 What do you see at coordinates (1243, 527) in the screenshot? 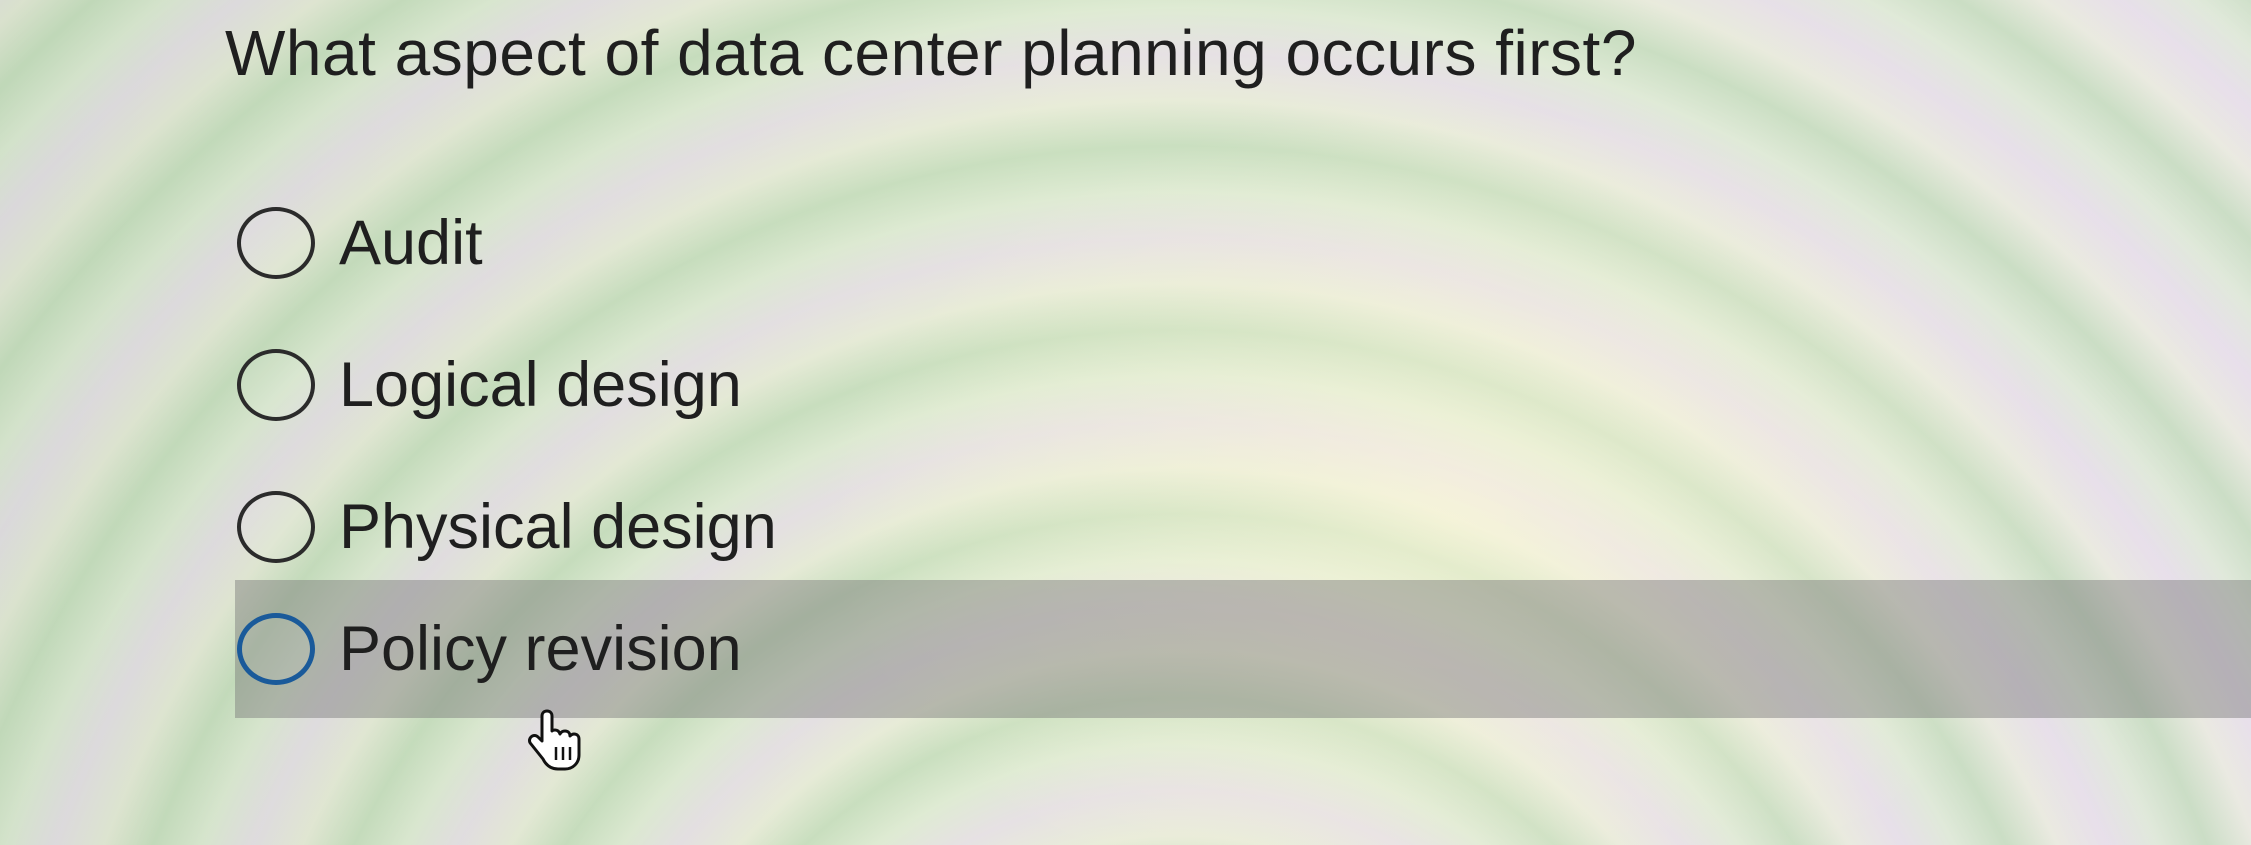
I see `option-physical-design: Physical design` at bounding box center [1243, 527].